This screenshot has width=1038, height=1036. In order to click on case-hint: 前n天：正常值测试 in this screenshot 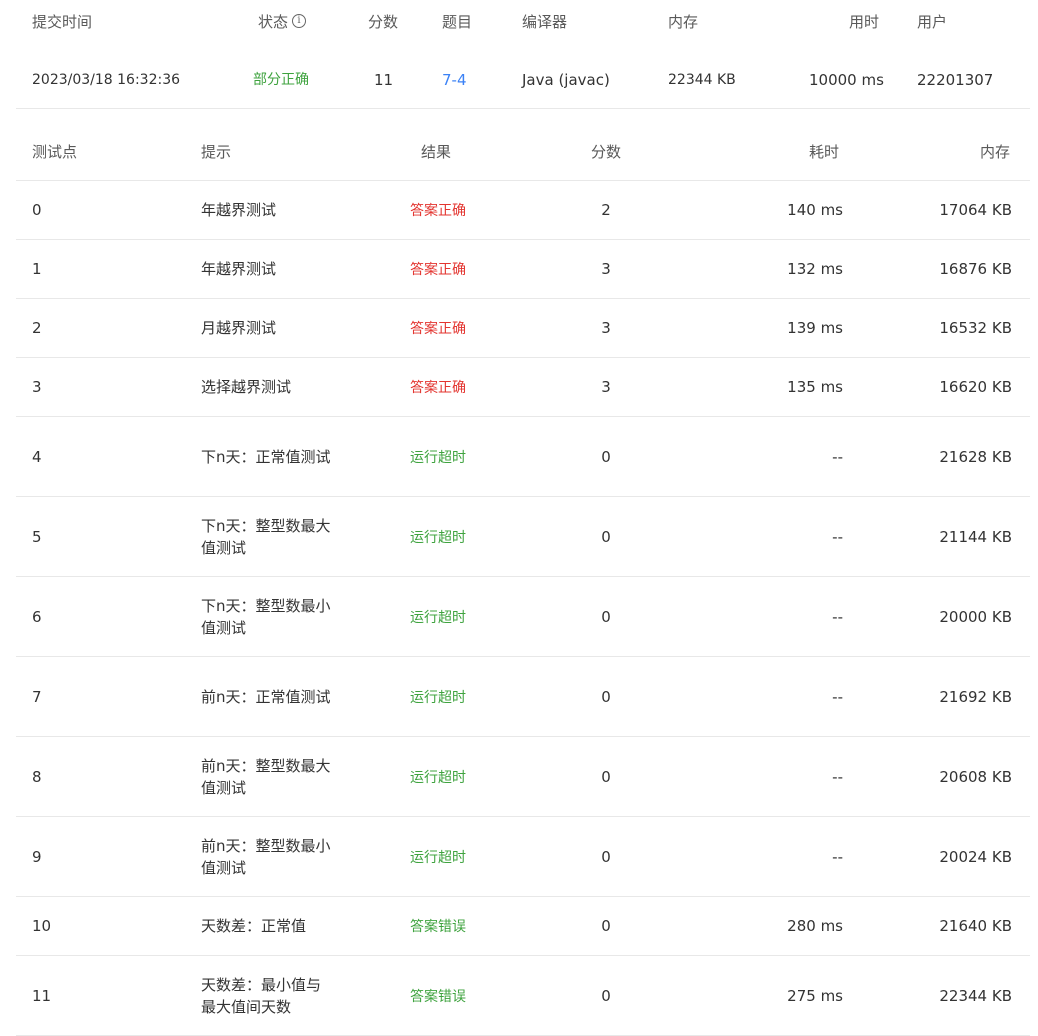, I will do `click(266, 696)`.